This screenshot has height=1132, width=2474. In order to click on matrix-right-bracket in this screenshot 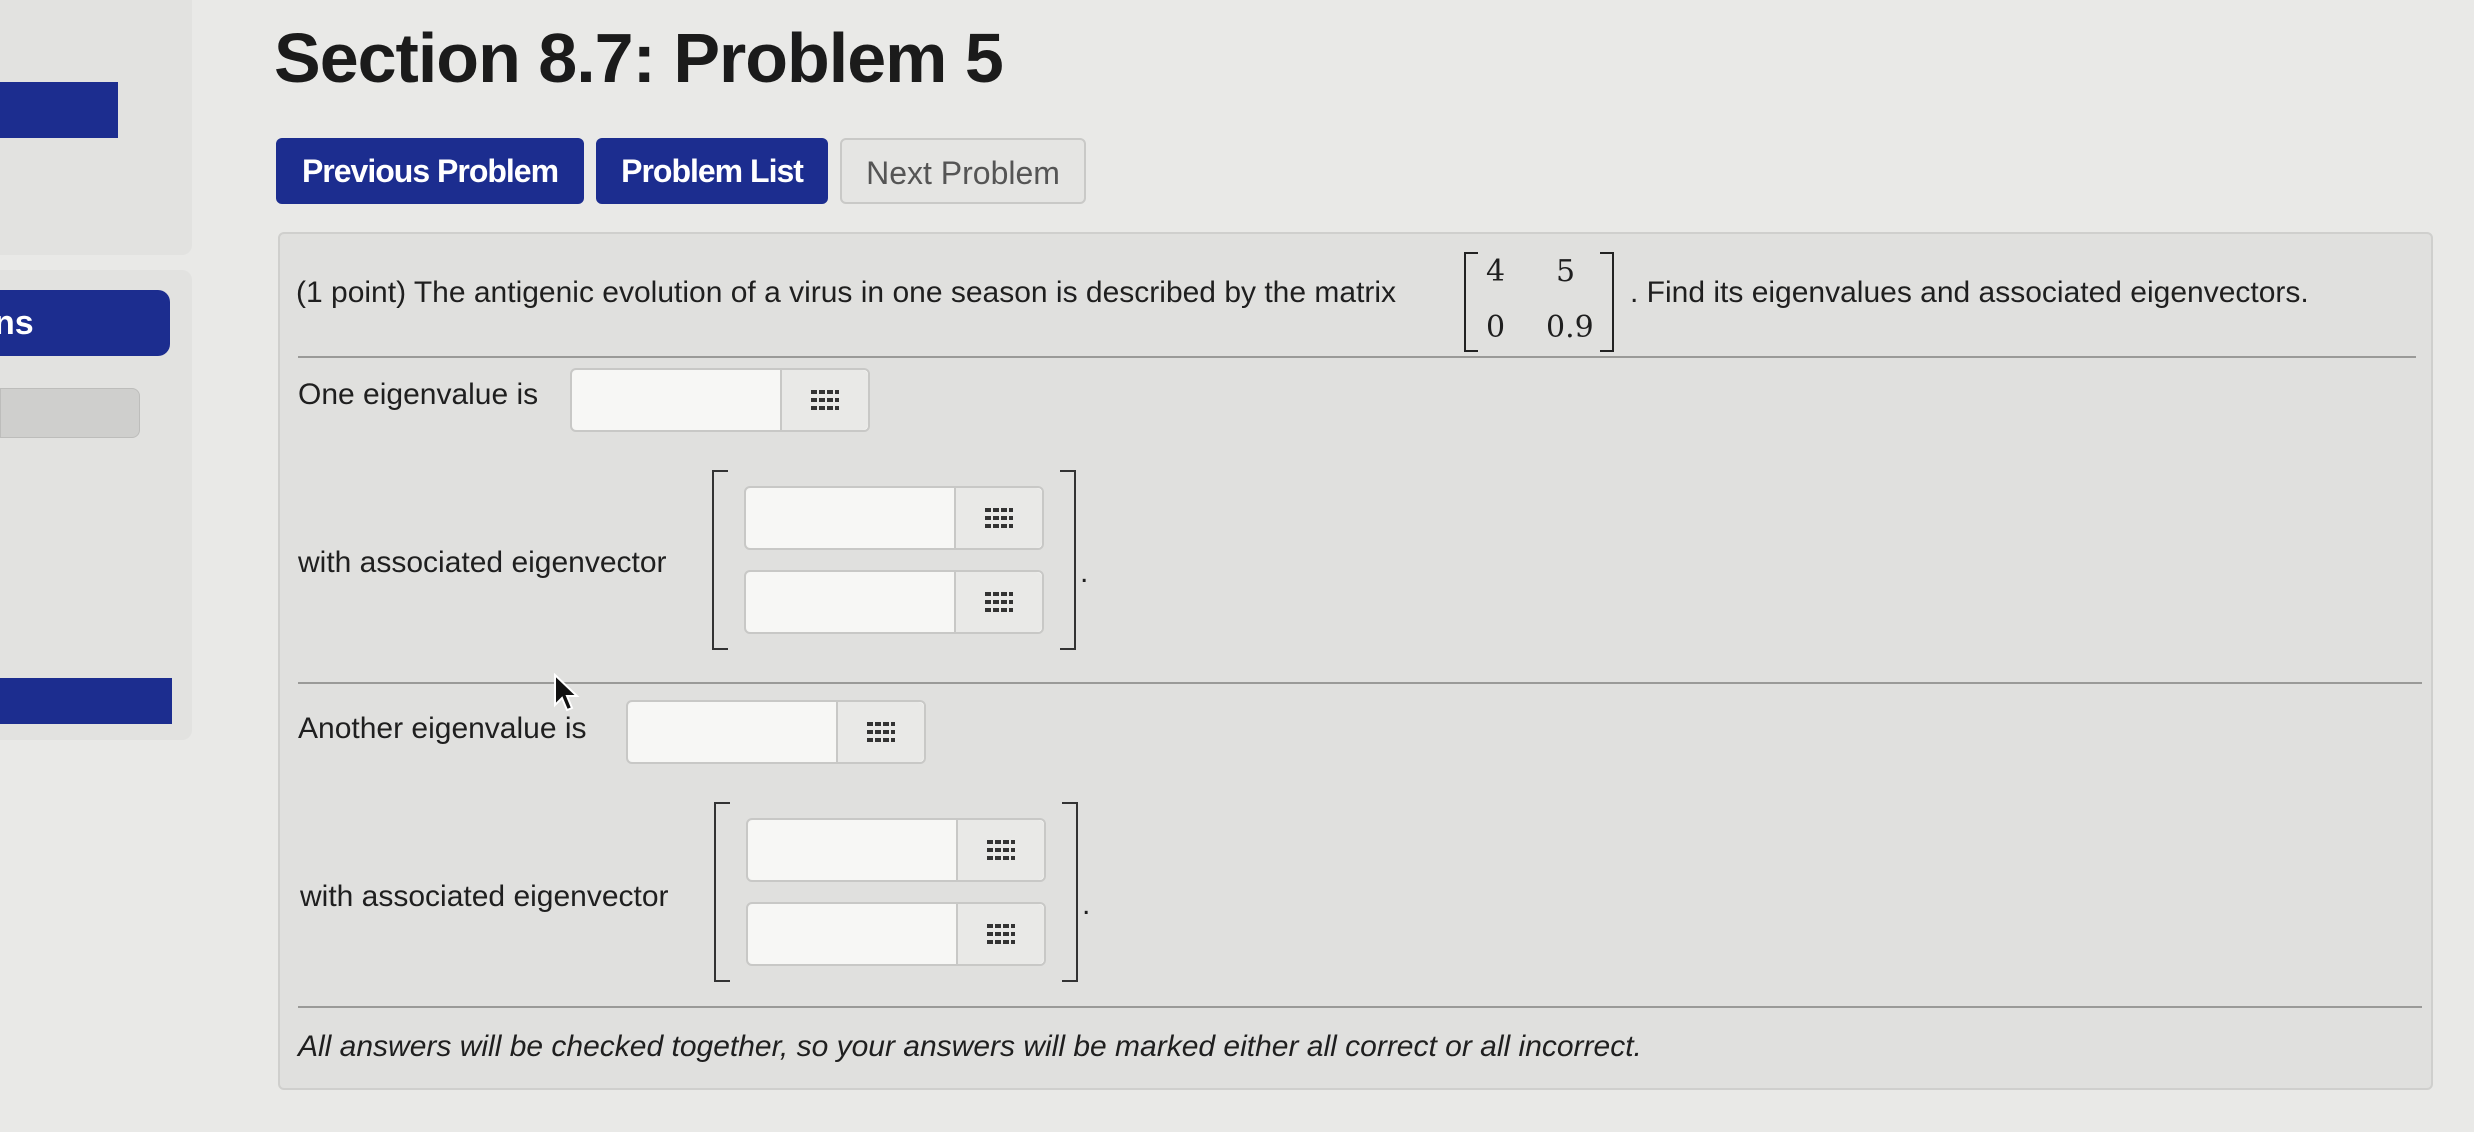, I will do `click(1607, 302)`.